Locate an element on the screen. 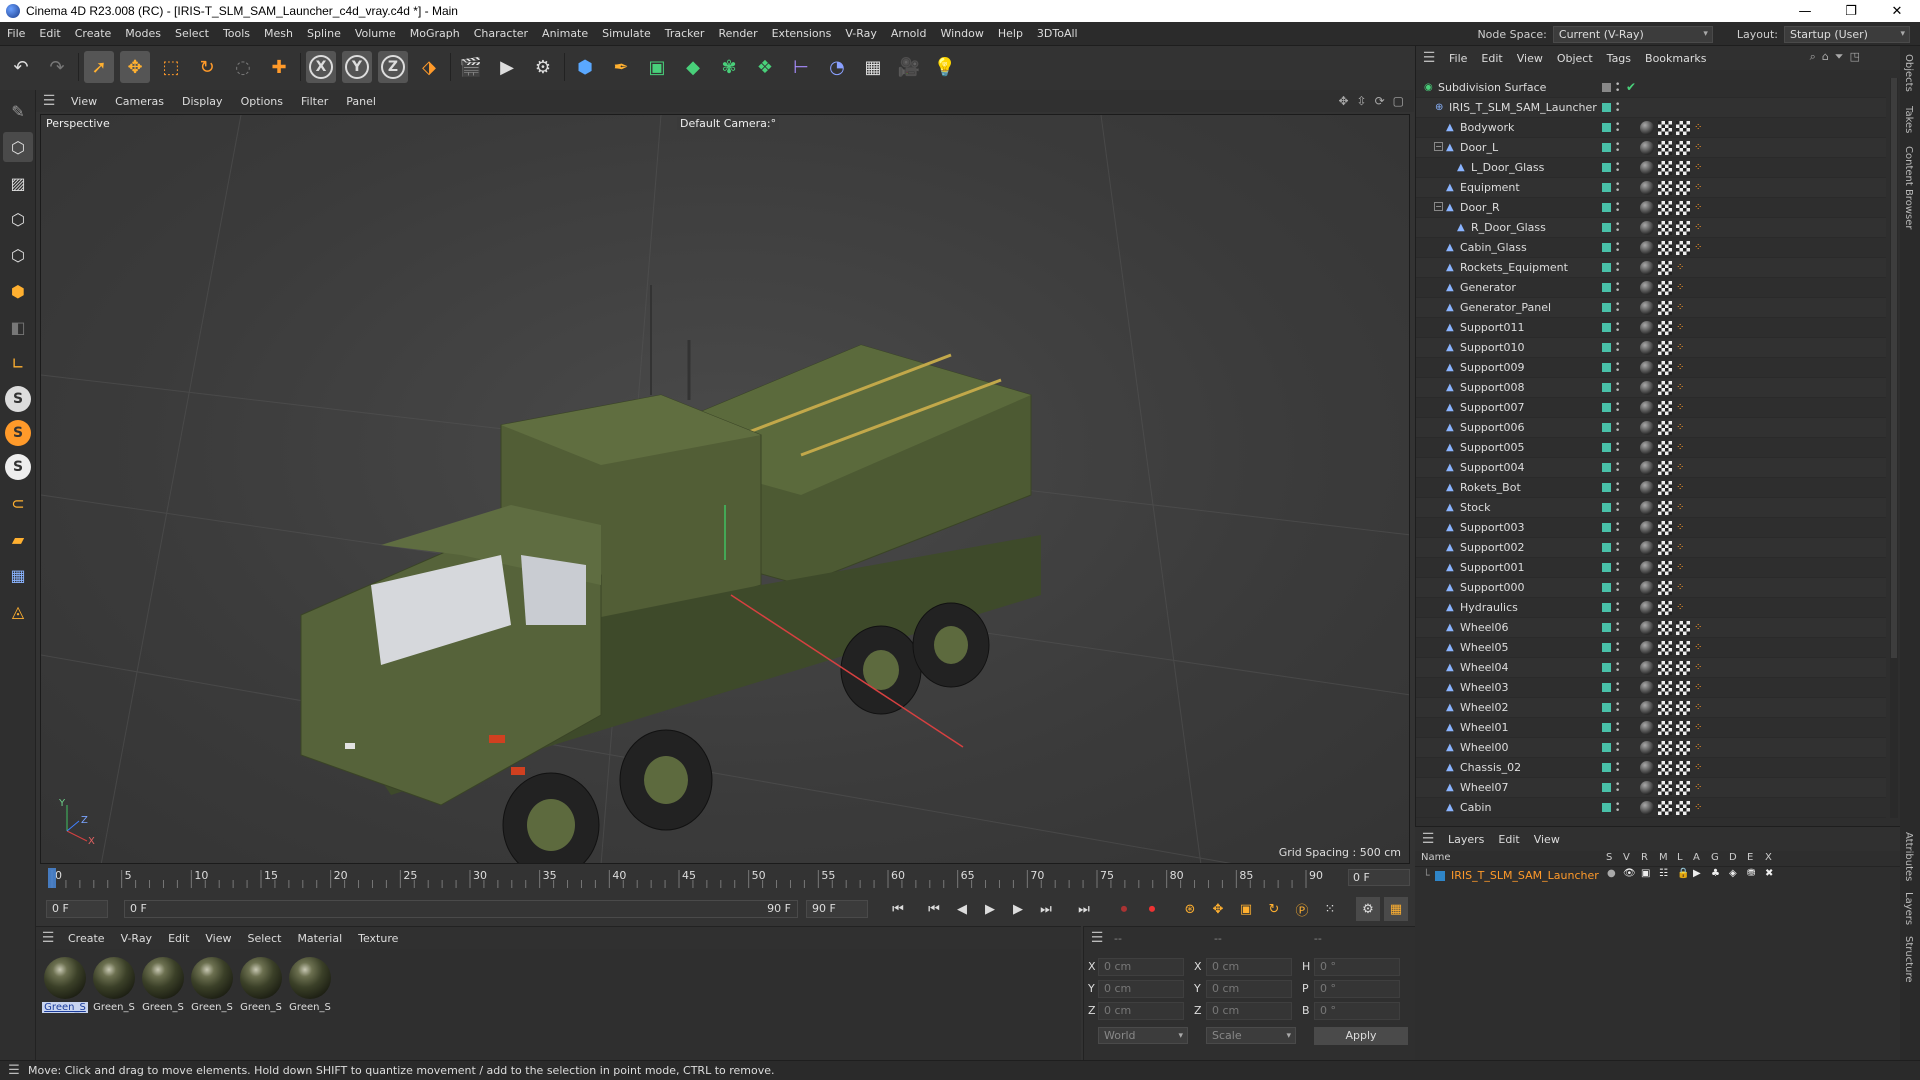 This screenshot has height=1080, width=1920. key-parameter-icon: Ⓟ is located at coordinates (1302, 909).